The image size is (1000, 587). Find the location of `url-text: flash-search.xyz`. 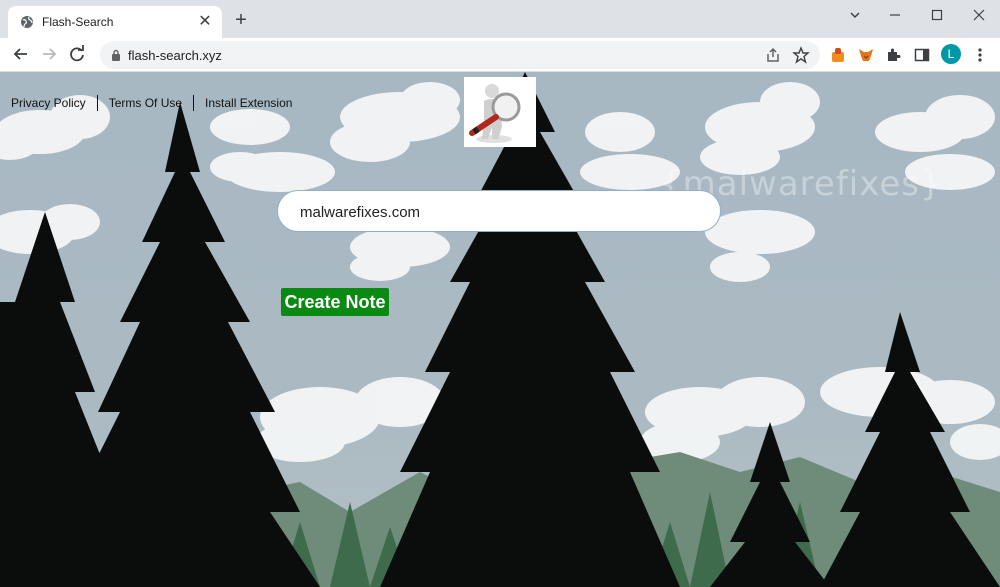

url-text: flash-search.xyz is located at coordinates (175, 55).